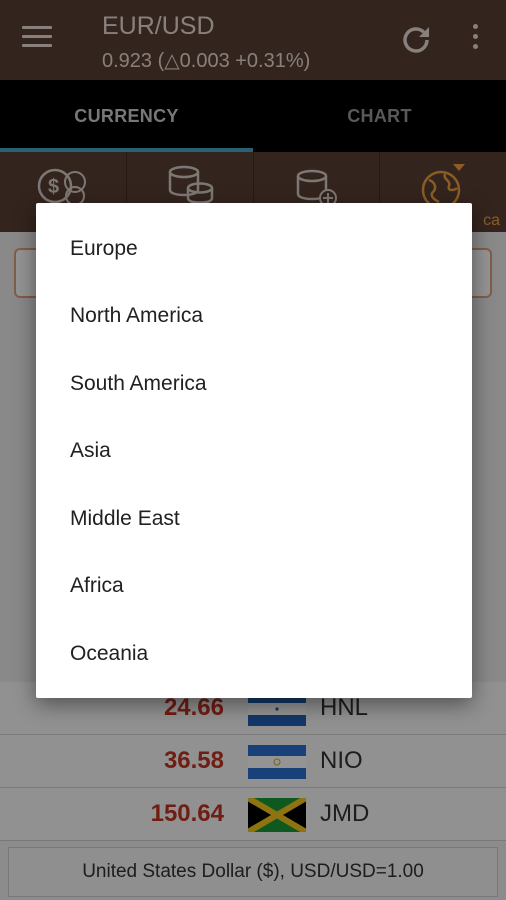 This screenshot has height=900, width=506. Describe the element at coordinates (254, 654) in the screenshot. I see `region-option-oceania: Oceania` at that location.